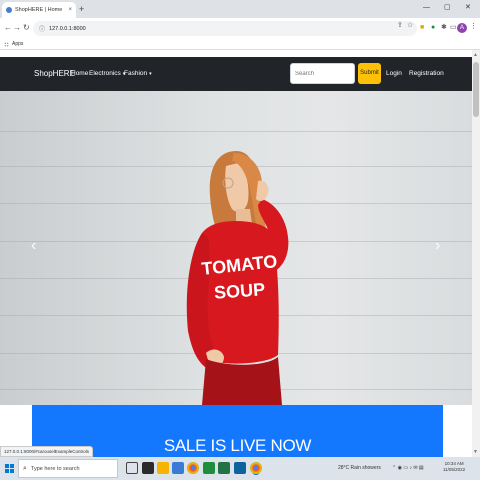 The width and height of the screenshot is (480, 480). What do you see at coordinates (225, 28) in the screenshot?
I see `address-bar: ⓘ 127.0.0.1:8000` at bounding box center [225, 28].